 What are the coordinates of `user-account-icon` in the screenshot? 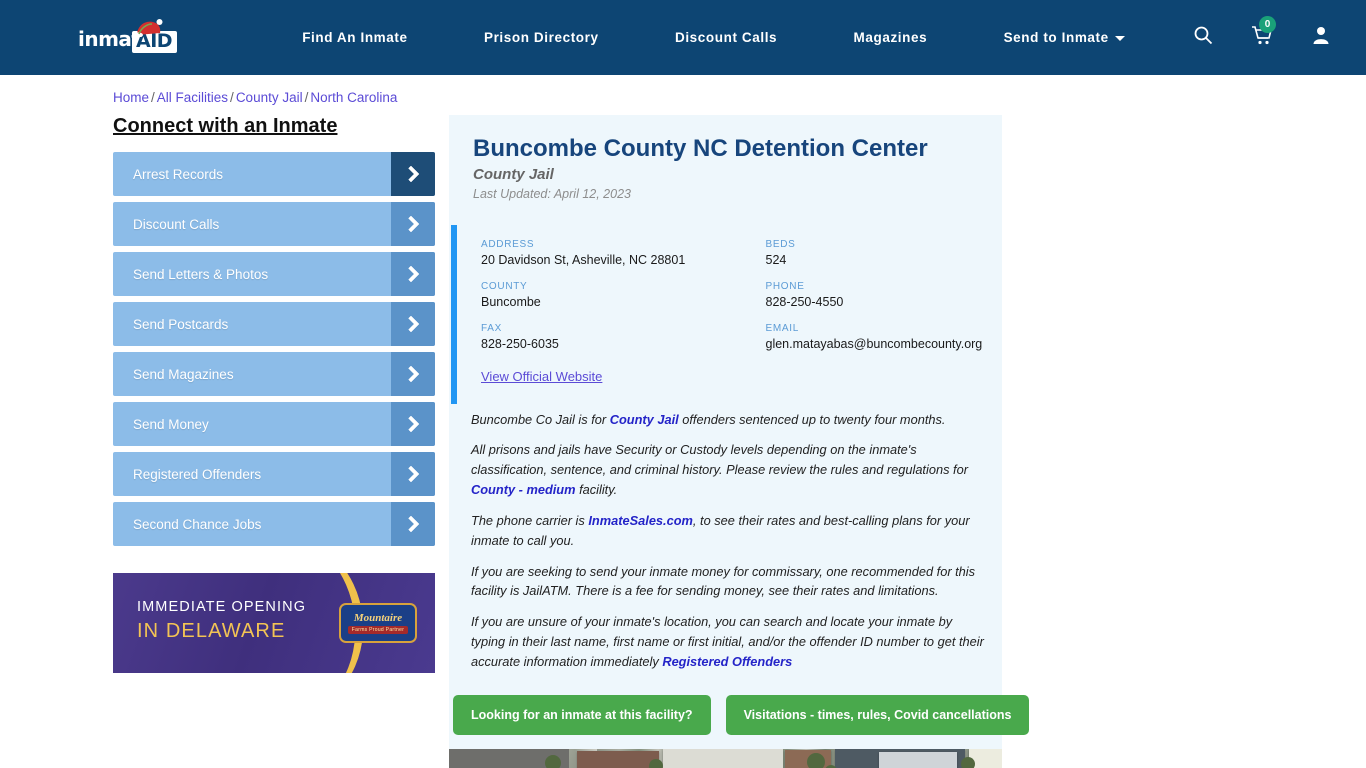 It's located at (1321, 37).